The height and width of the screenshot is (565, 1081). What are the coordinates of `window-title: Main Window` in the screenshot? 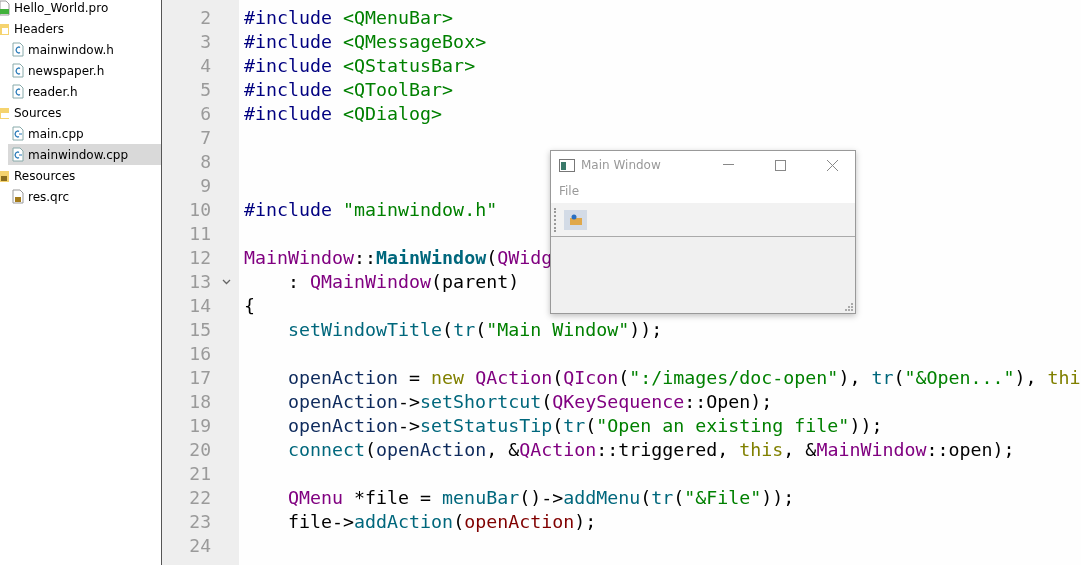 It's located at (621, 165).